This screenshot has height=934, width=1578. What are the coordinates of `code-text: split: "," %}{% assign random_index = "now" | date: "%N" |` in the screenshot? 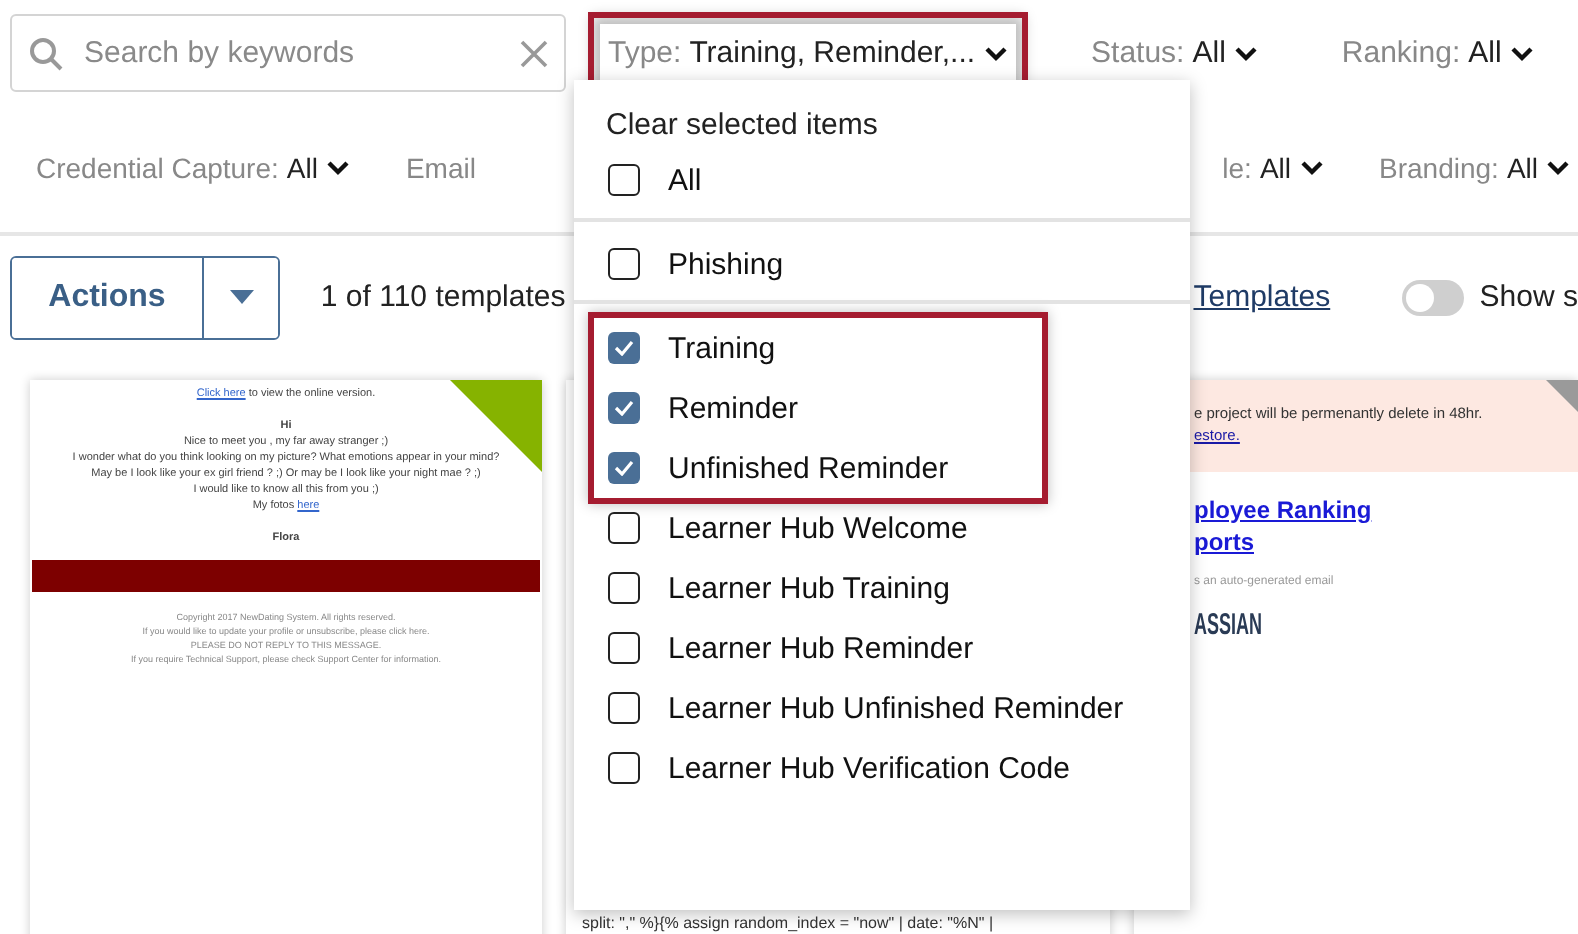 It's located at (788, 923).